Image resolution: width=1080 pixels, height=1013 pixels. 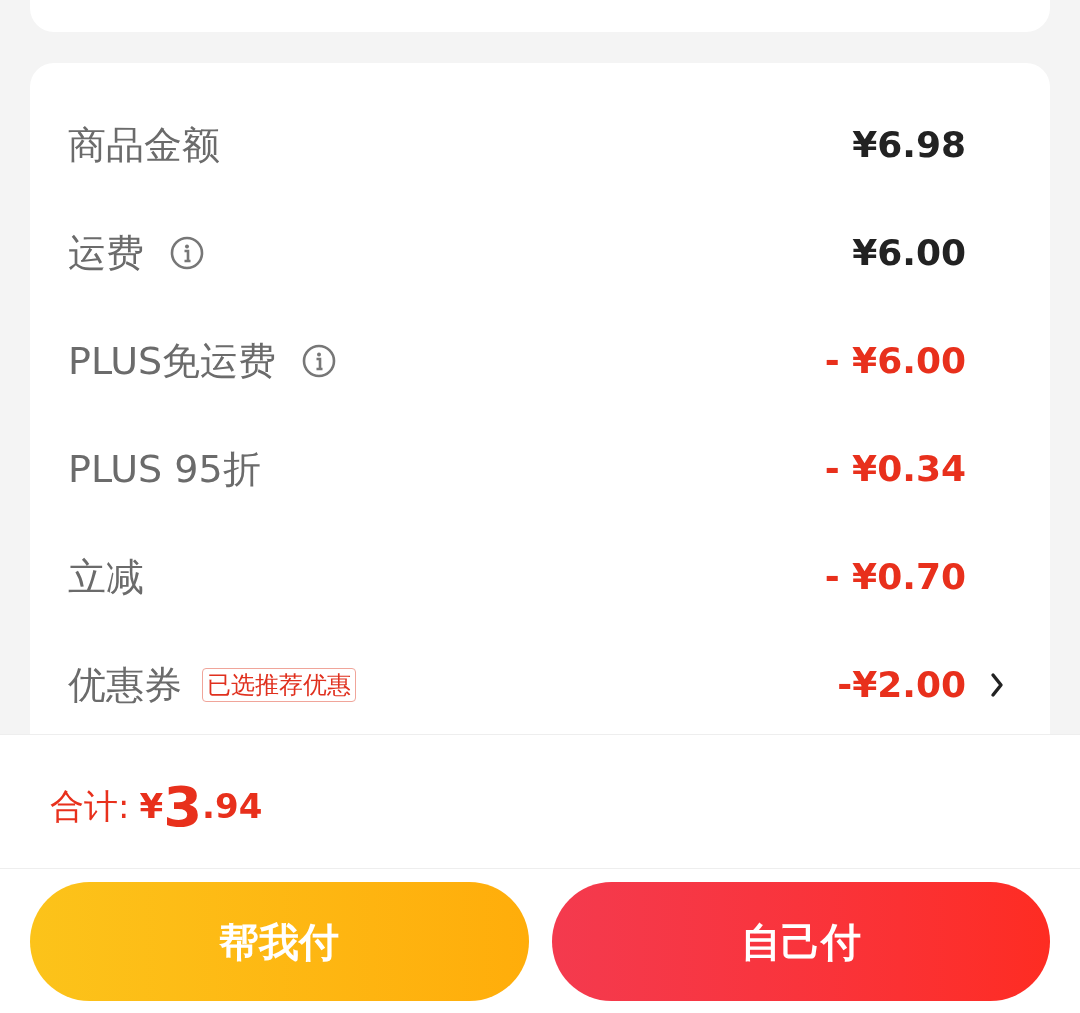 What do you see at coordinates (909, 253) in the screenshot?
I see `fee-amount: ¥6.00` at bounding box center [909, 253].